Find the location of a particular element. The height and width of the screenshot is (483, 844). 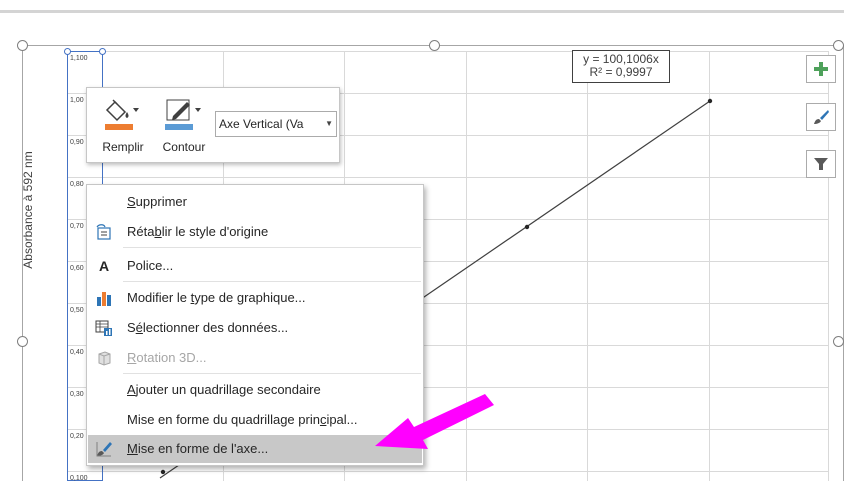

annotation-arrow is located at coordinates (434, 421).